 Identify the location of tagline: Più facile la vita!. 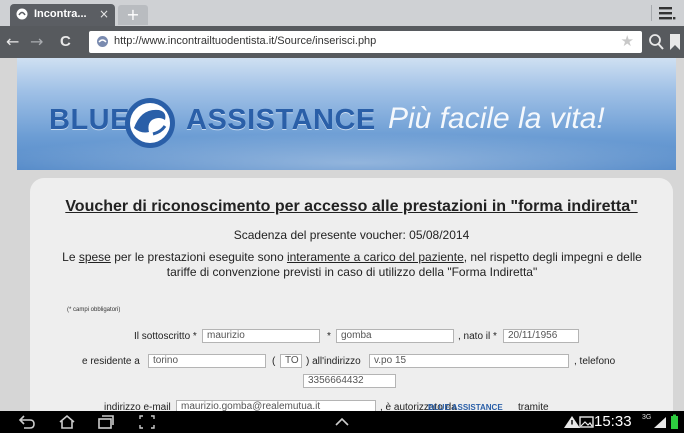
(496, 118).